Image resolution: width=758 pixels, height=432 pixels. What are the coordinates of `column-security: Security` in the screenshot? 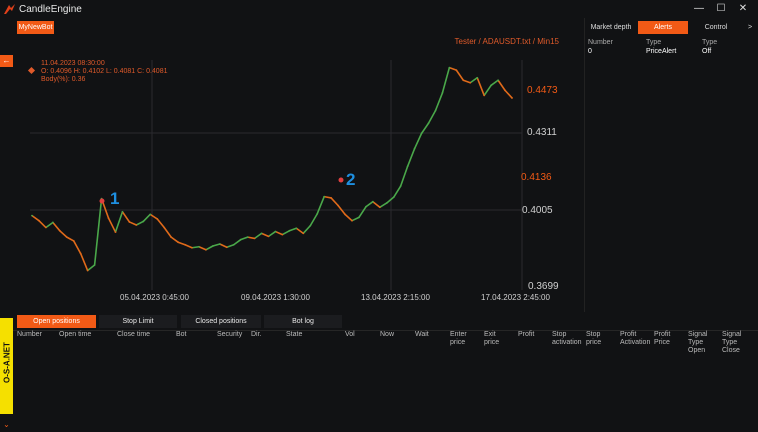 It's located at (229, 335).